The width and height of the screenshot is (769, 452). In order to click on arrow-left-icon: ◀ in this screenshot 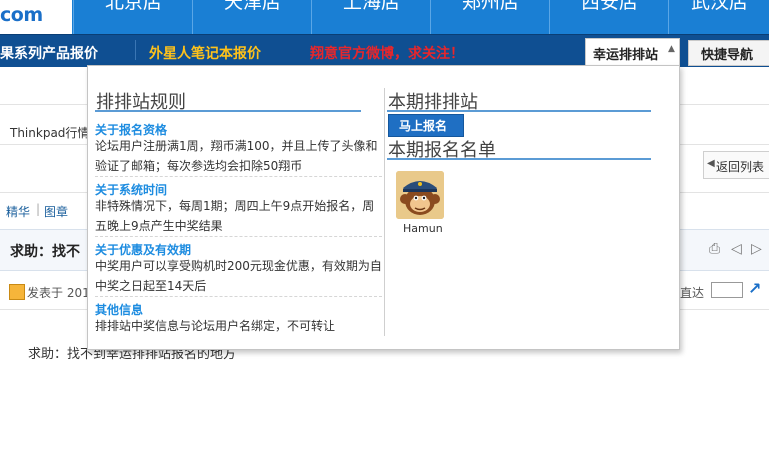, I will do `click(711, 163)`.